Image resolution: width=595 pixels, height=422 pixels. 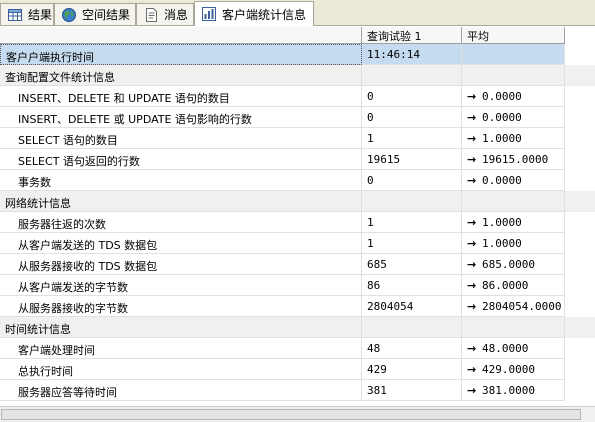 What do you see at coordinates (513, 159) in the screenshot?
I see `average-cell: → 19615.0000` at bounding box center [513, 159].